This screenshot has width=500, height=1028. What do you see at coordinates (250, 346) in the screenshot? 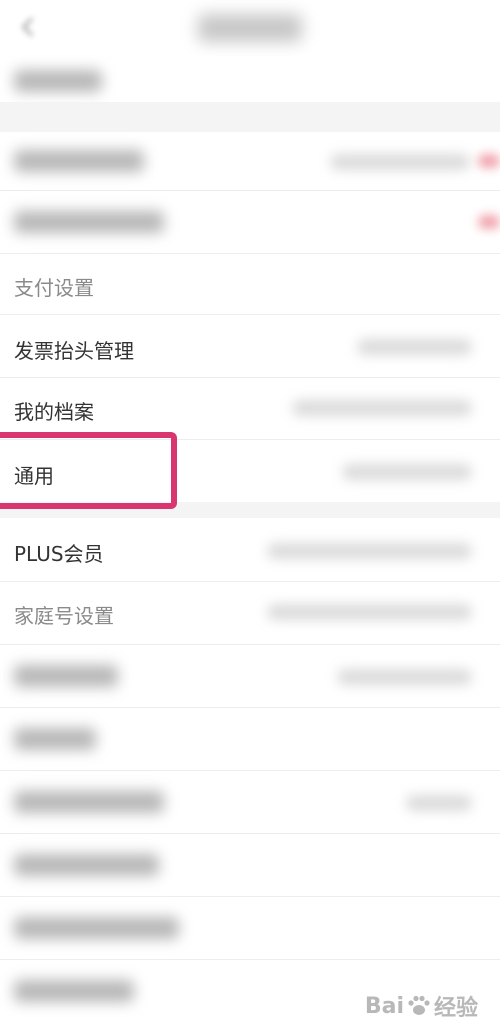
I see `settings-row-invoice: 发票抬头管理` at bounding box center [250, 346].